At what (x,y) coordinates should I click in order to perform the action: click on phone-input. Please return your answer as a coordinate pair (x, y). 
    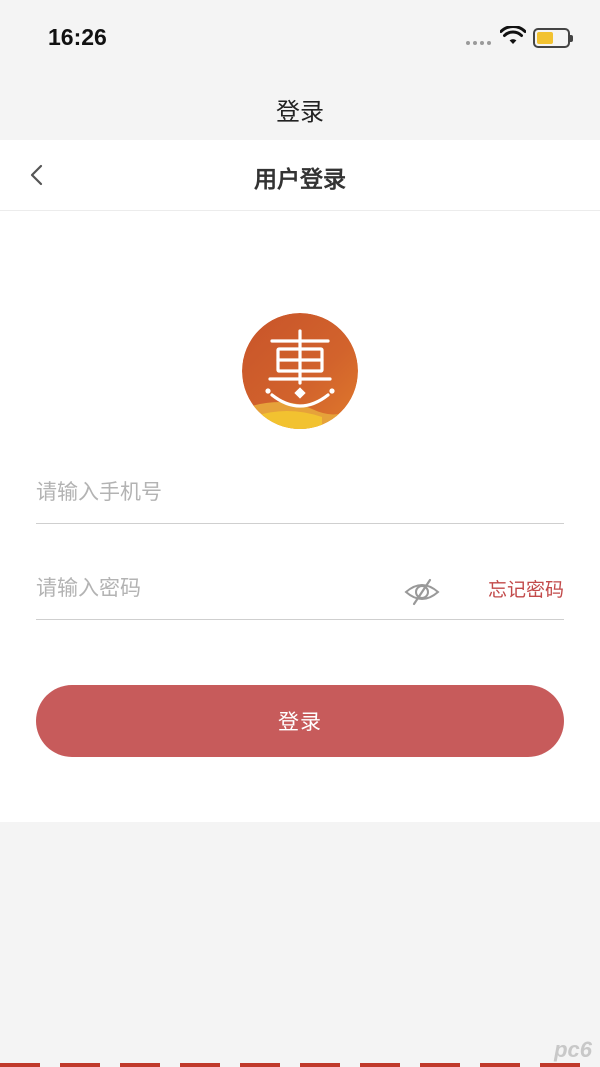
    Looking at the image, I should click on (216, 492).